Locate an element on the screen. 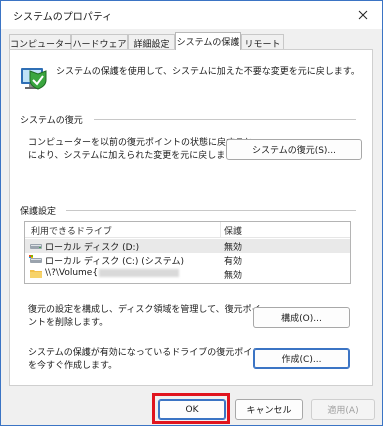 Image resolution: width=383 pixels, height=426 pixels. section-title-restore: システムの復元 is located at coordinates (51, 121).